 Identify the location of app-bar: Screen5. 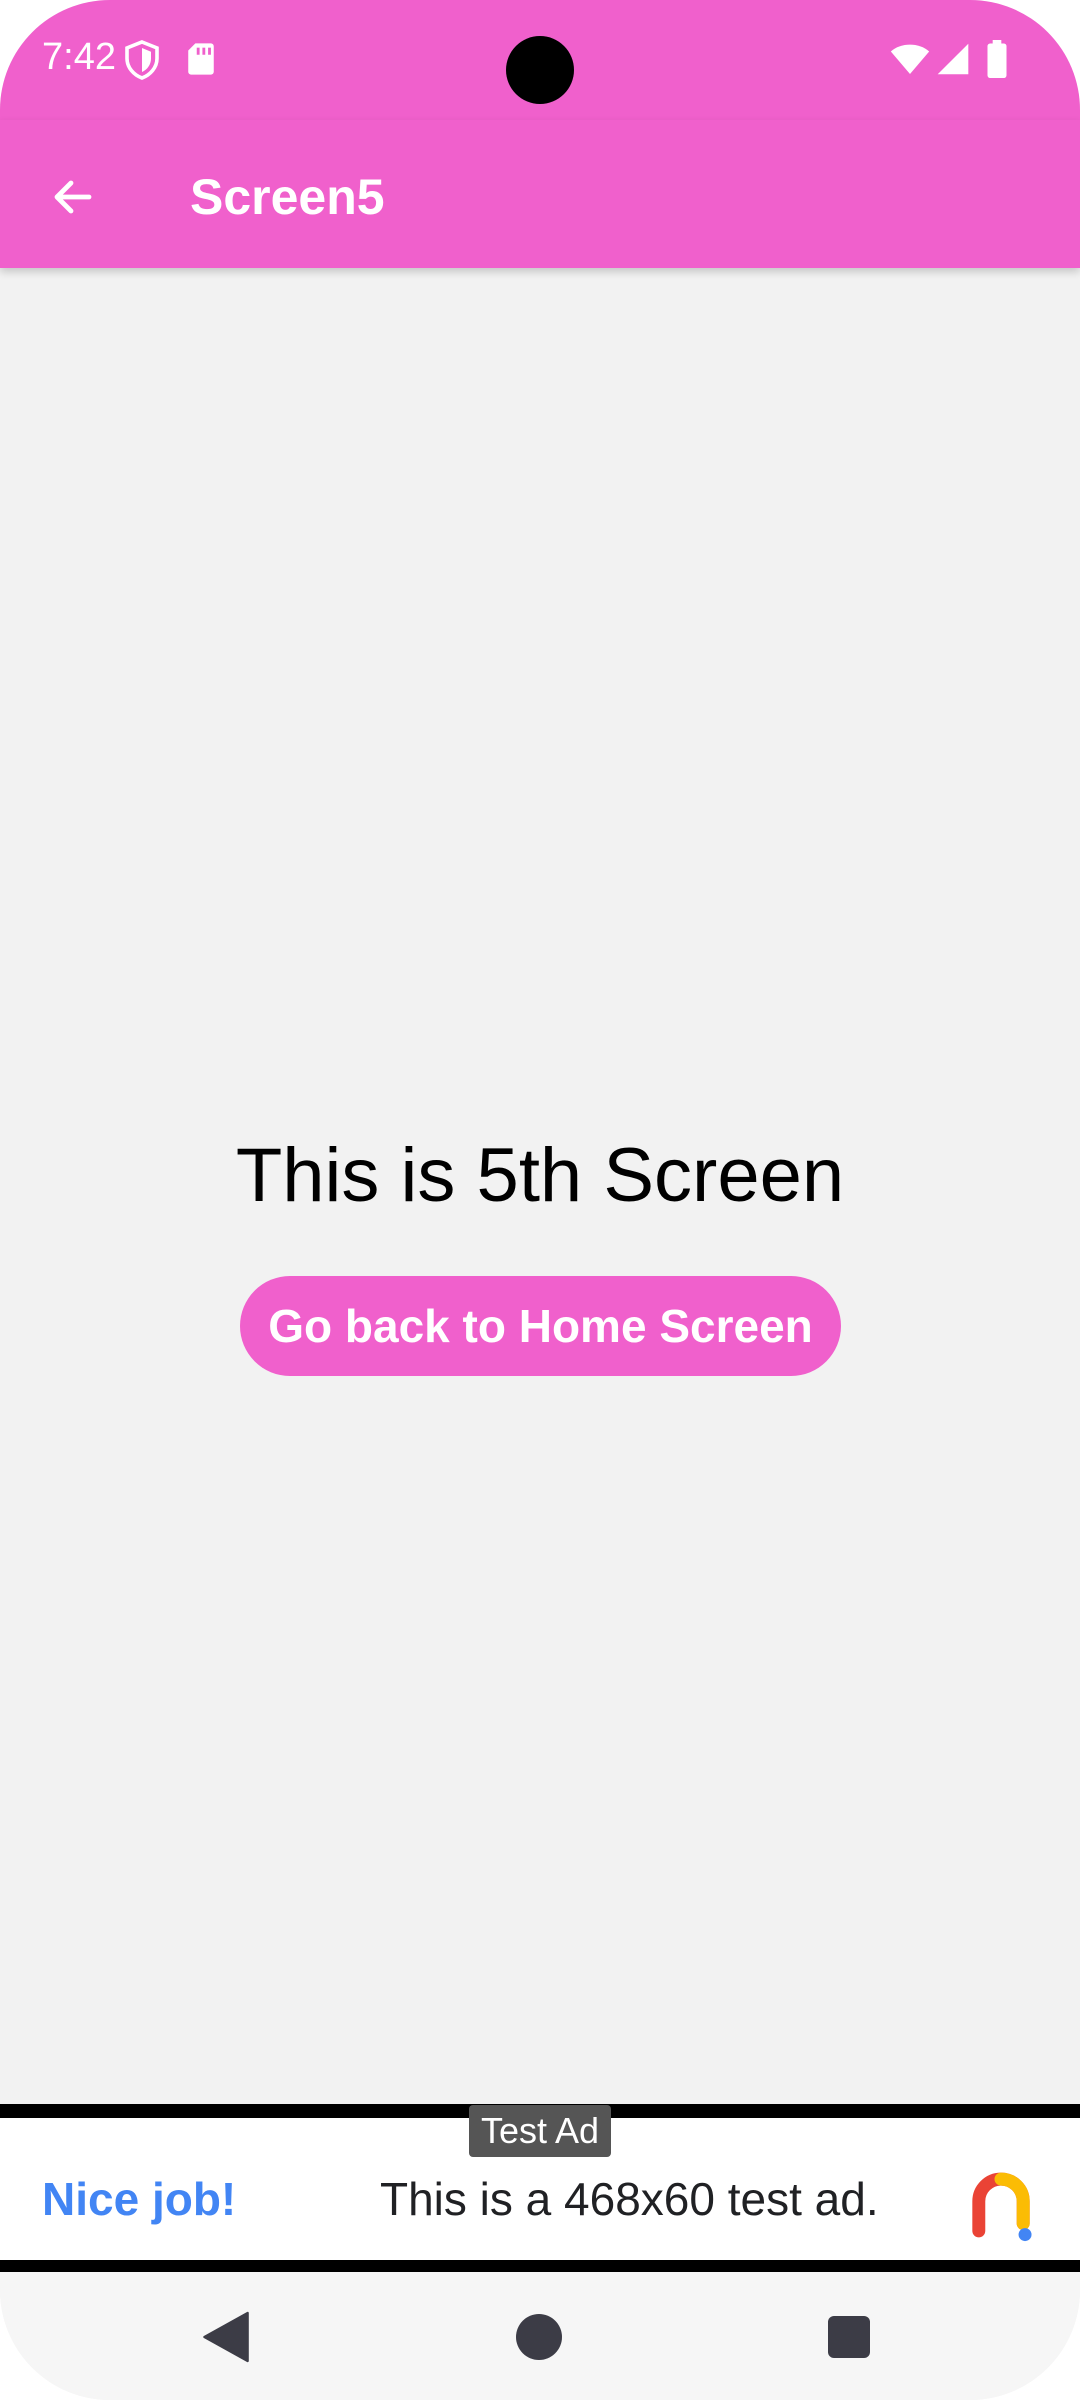
(540, 194).